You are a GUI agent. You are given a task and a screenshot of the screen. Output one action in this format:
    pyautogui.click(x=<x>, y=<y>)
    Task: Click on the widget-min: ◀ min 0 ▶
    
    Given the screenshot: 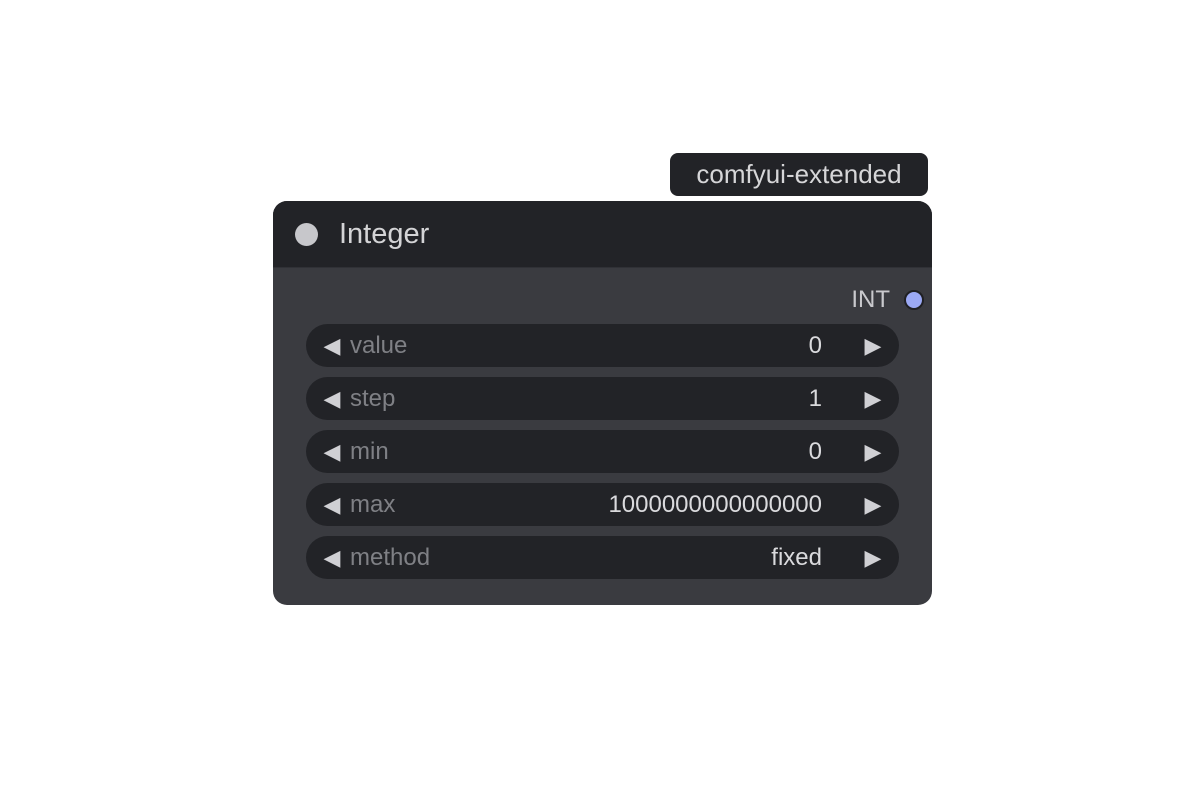 What is the action you would take?
    pyautogui.click(x=602, y=451)
    